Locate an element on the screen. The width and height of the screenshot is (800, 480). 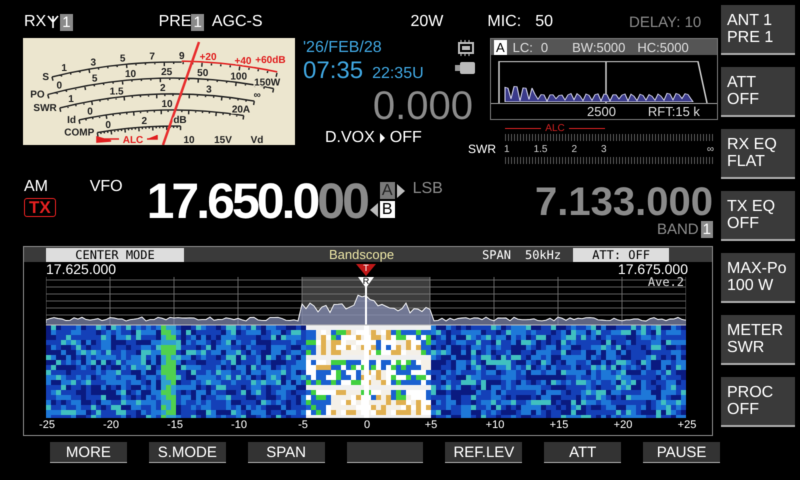
scope-axis-label: 0 is located at coordinates (367, 425).